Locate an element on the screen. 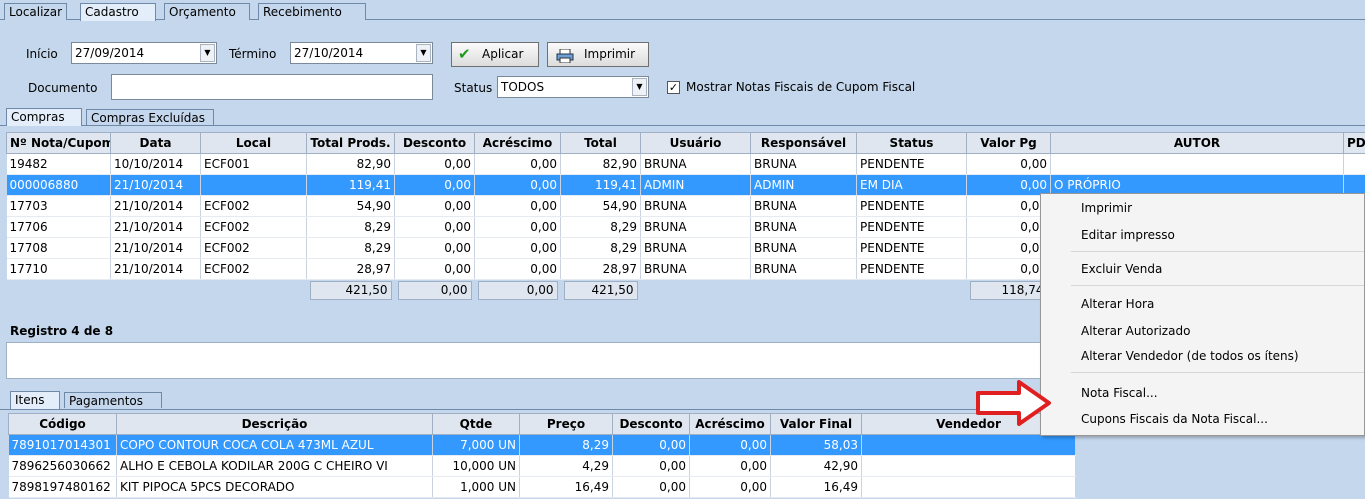 The image size is (1365, 499). table-cell: 1,000 UN is located at coordinates (476, 487).